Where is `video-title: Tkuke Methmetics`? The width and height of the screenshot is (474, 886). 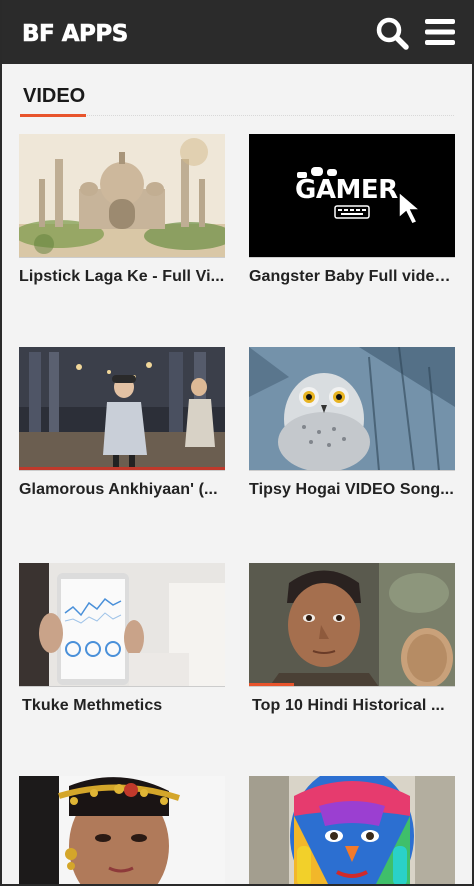
video-title: Tkuke Methmetics is located at coordinates (122, 706).